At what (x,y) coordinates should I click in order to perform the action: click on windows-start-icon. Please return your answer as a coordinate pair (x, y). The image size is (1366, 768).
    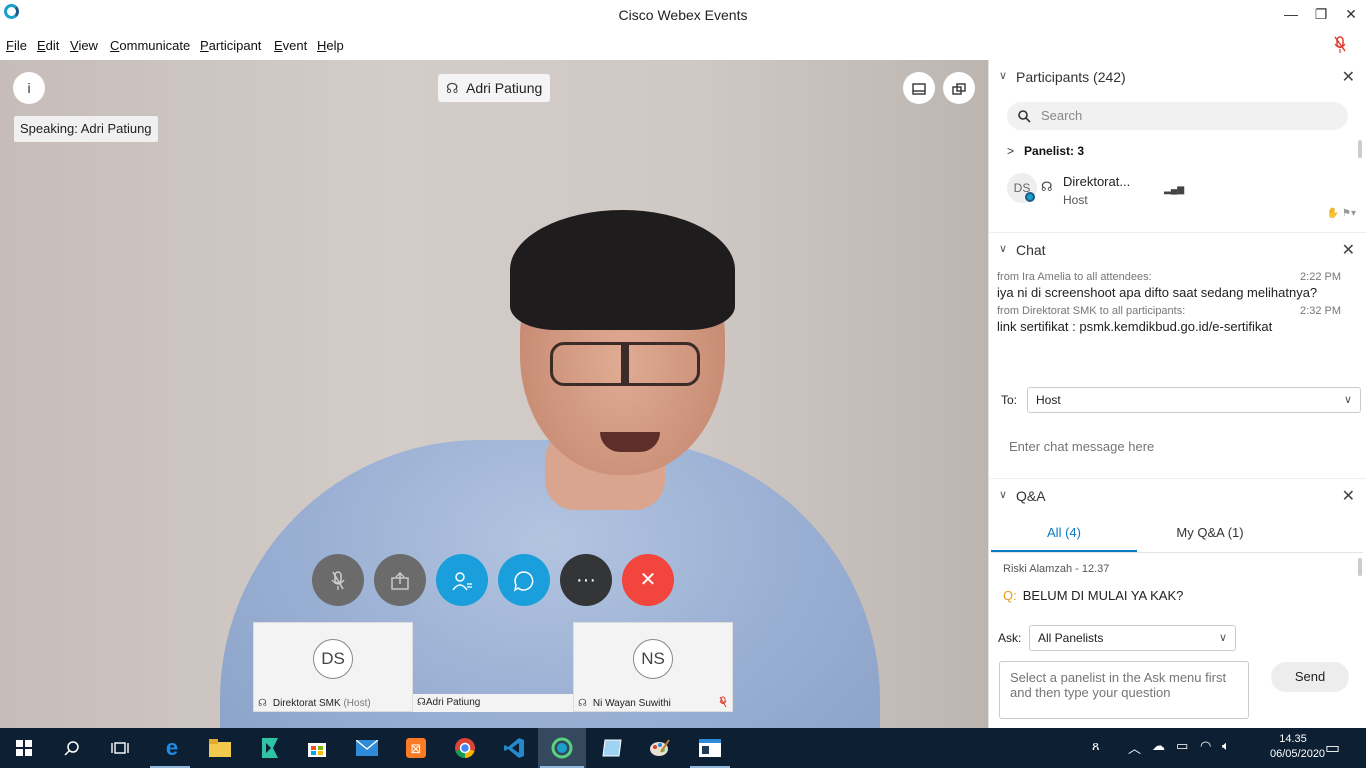
    Looking at the image, I should click on (24, 748).